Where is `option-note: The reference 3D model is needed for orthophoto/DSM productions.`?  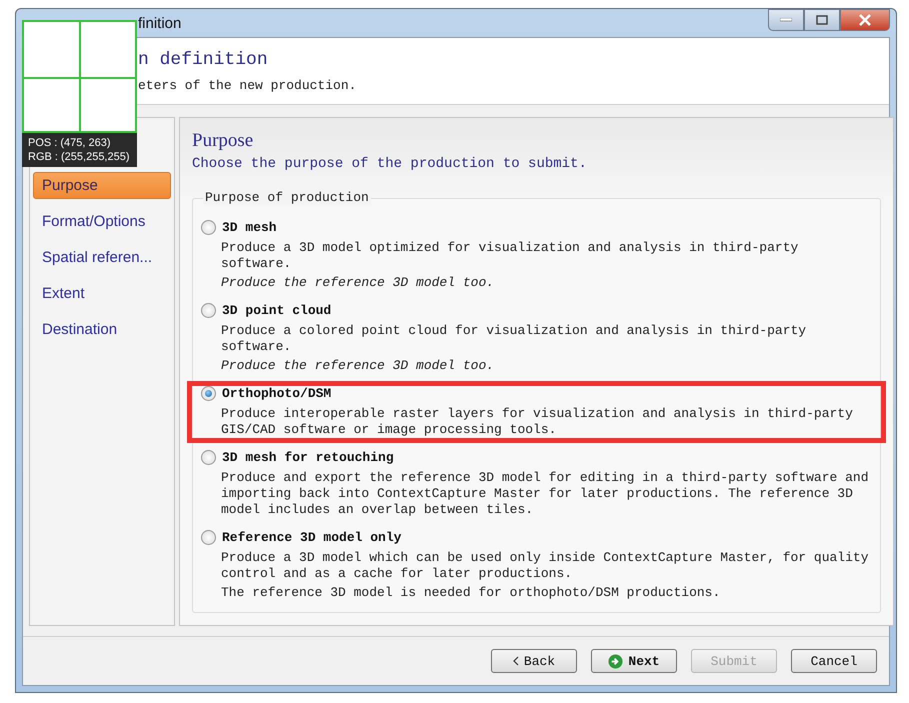 option-note: The reference 3D model is needed for orthophoto/DSM productions. is located at coordinates (471, 593).